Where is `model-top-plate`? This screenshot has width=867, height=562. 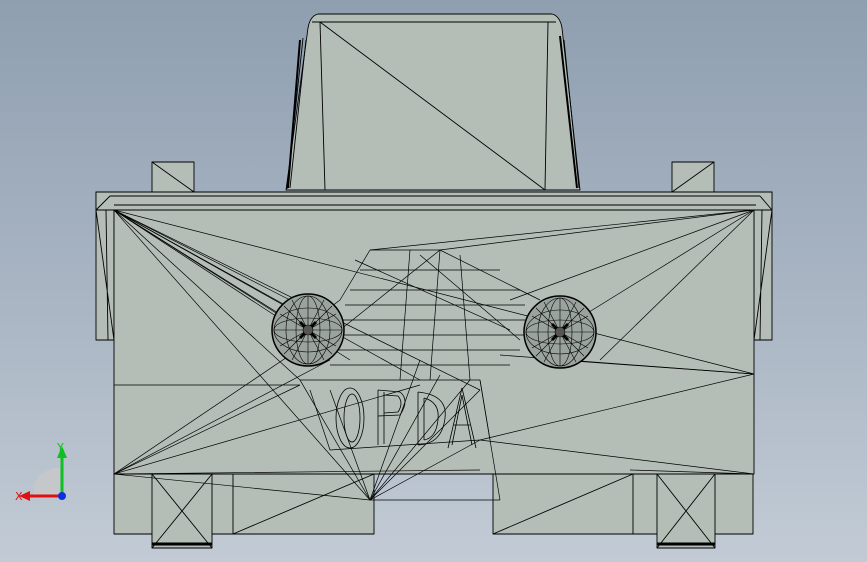
model-top-plate is located at coordinates (434, 201).